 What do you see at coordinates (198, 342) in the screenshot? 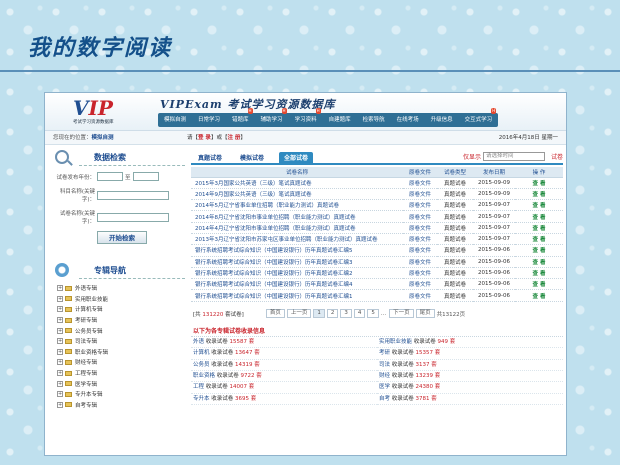
I see `collection-name-link: 外语` at bounding box center [198, 342].